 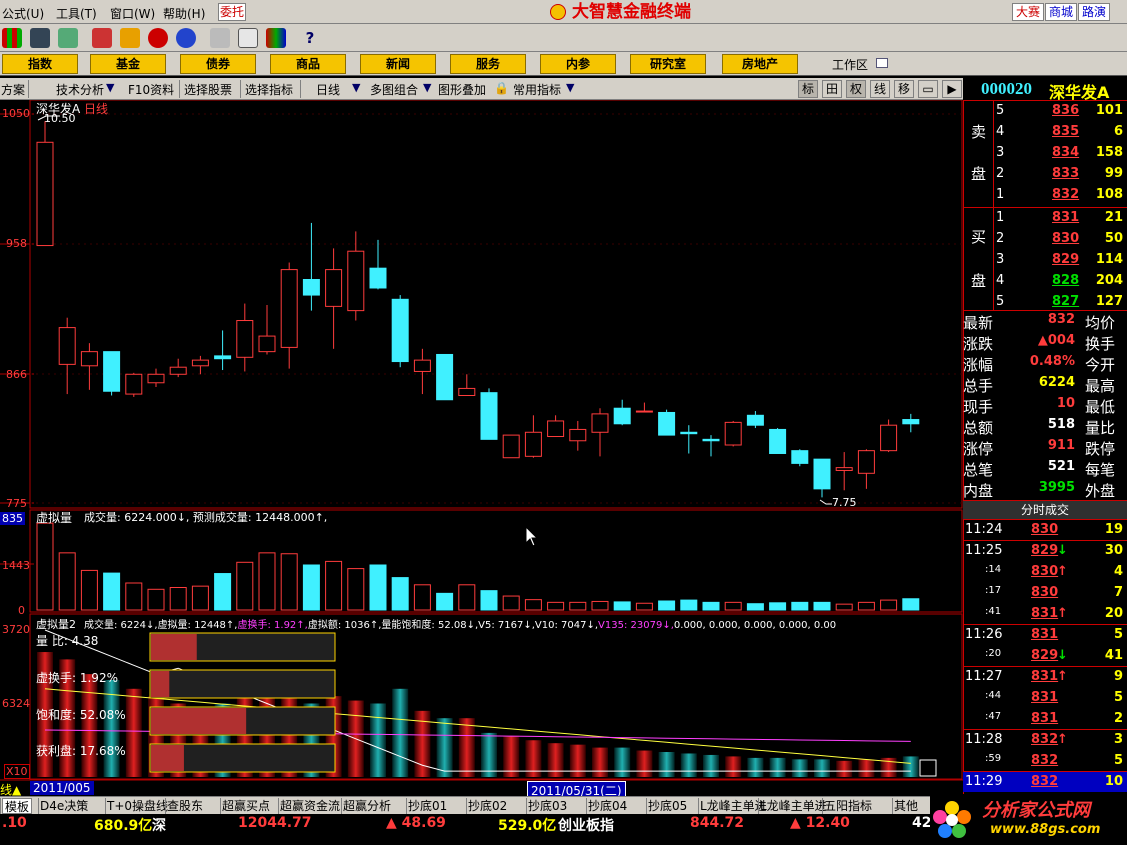 What do you see at coordinates (547, 806) in the screenshot?
I see `template-tab: 抄底03` at bounding box center [547, 806].